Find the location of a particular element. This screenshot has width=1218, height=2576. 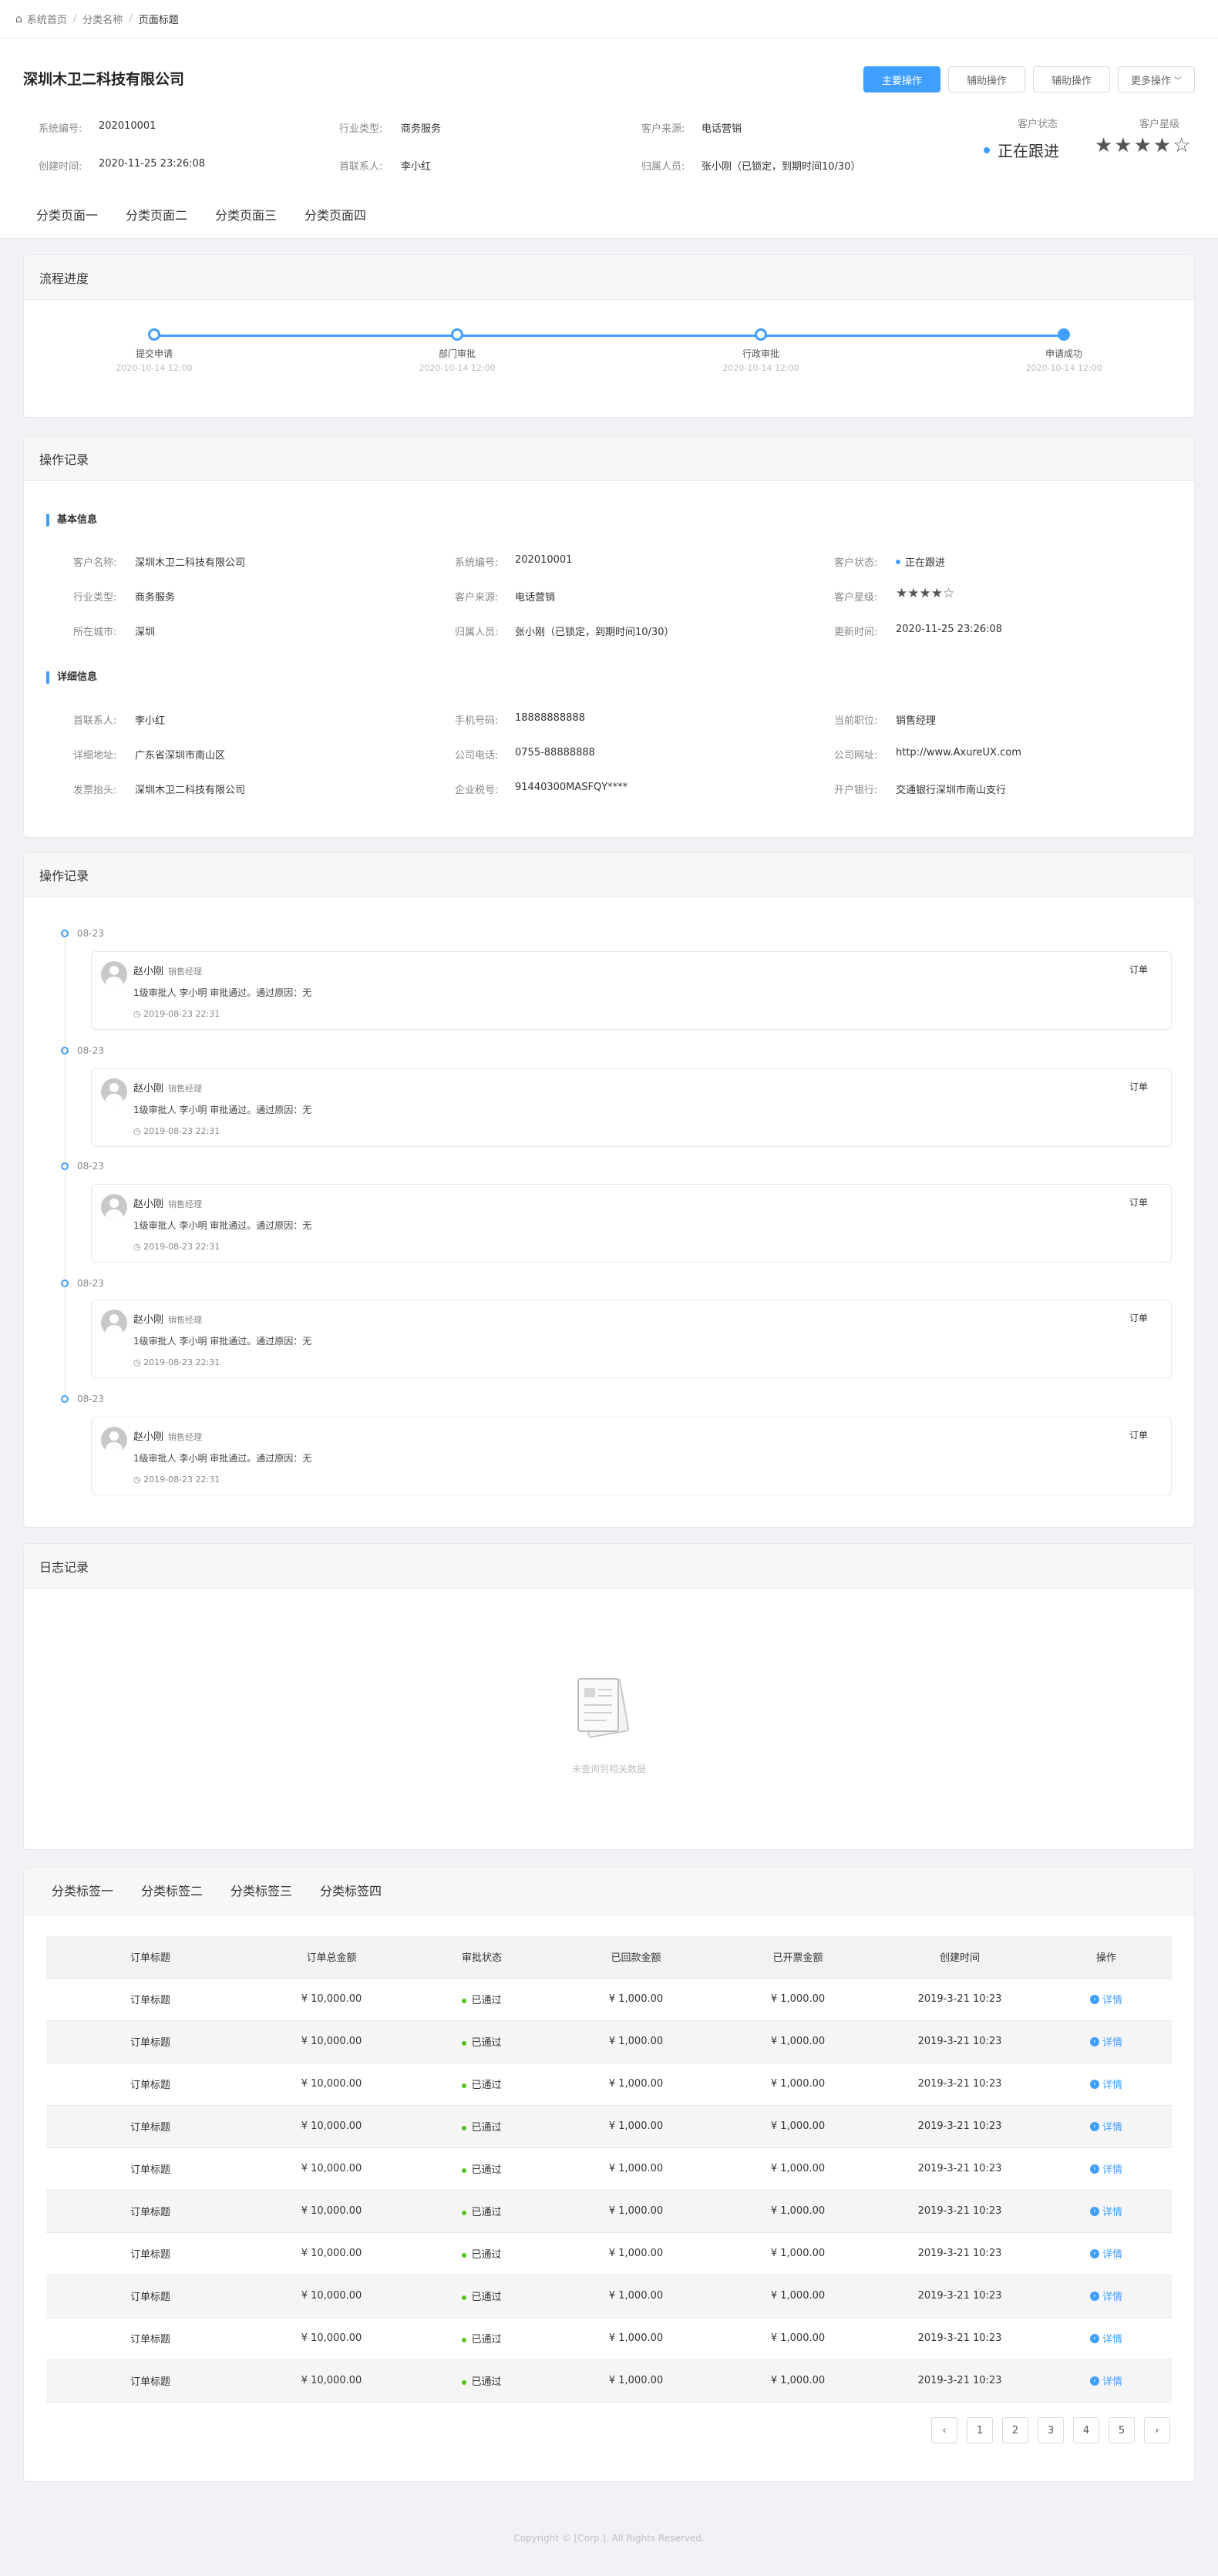

cell-created: 2019-3-21 10:23 is located at coordinates (960, 2296).